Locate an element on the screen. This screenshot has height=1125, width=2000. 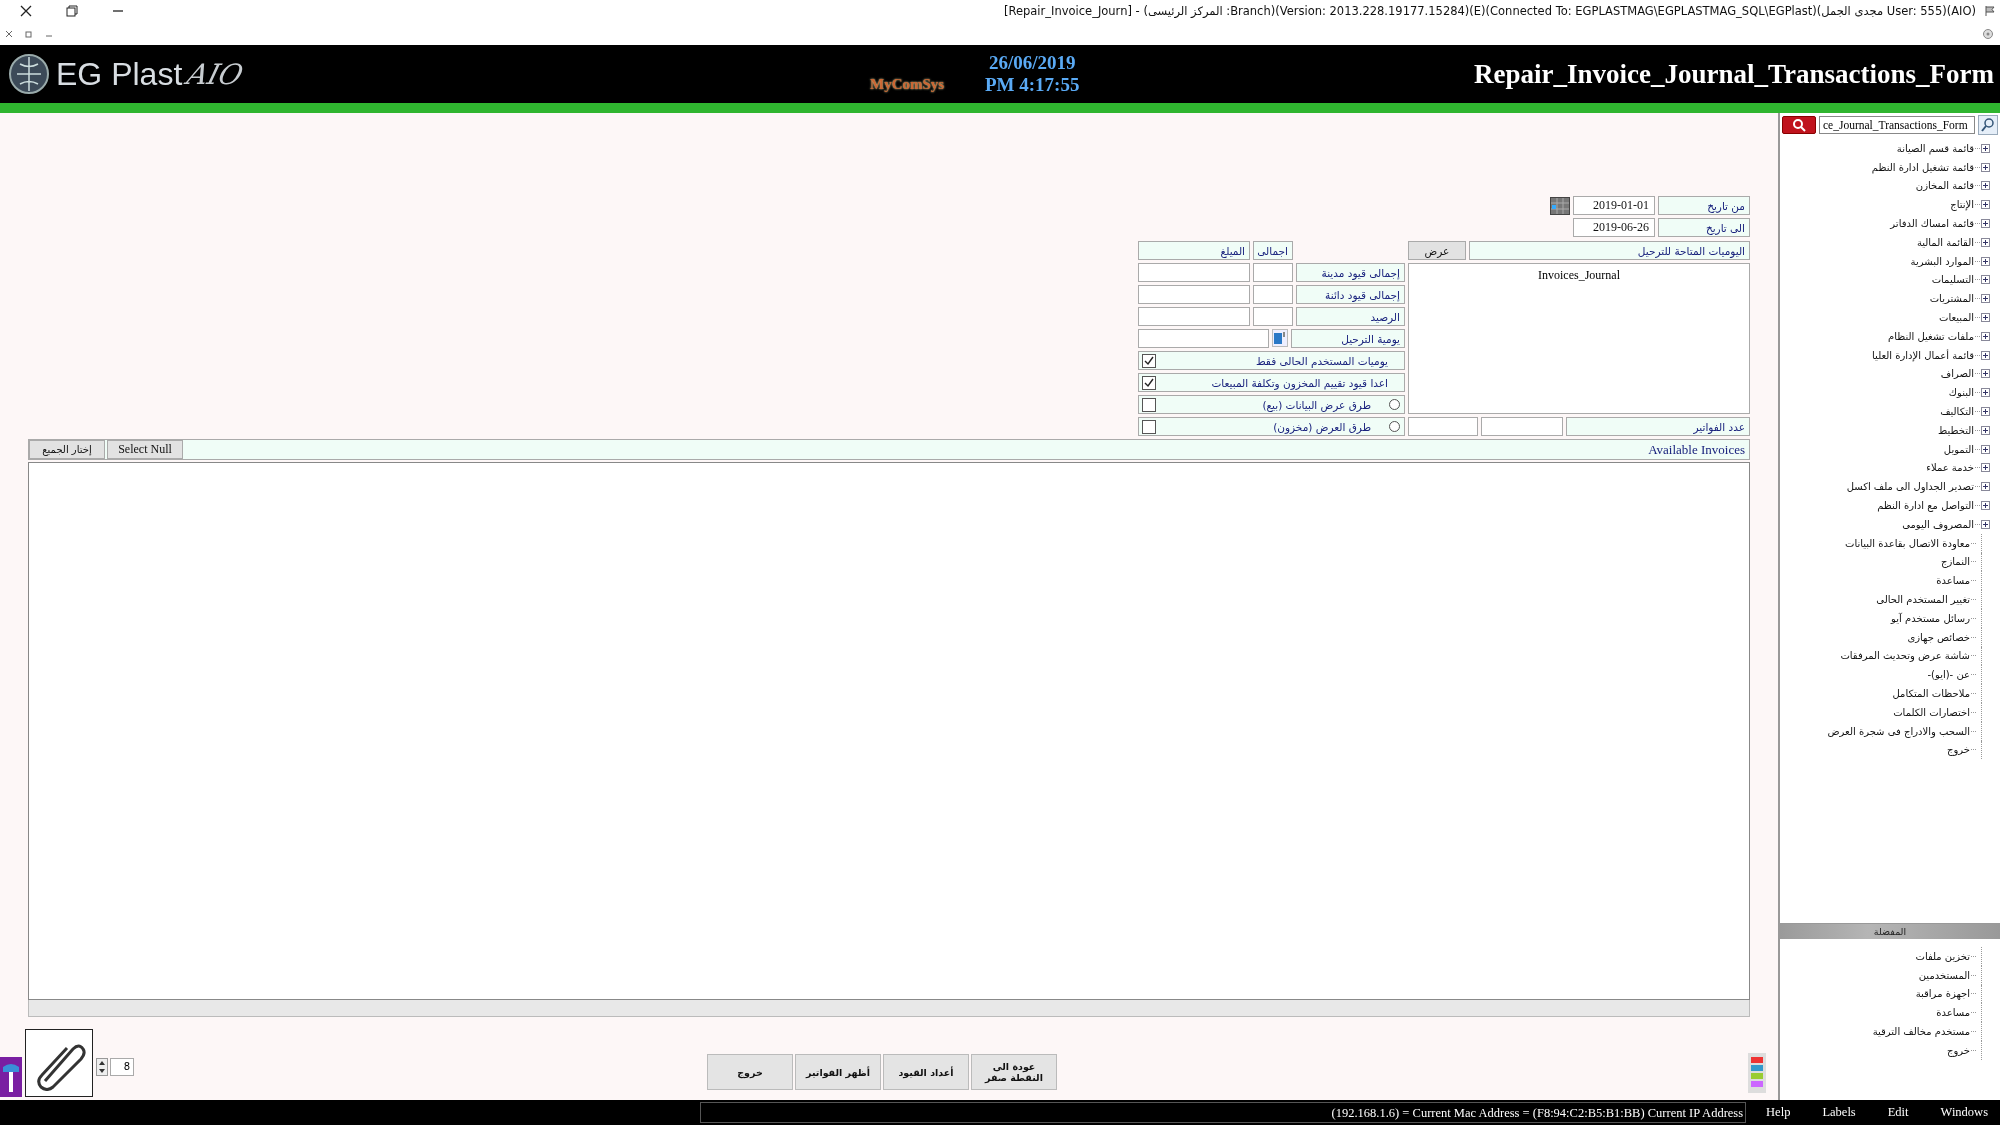
tree-item: مساعدة is located at coordinates (1953, 581).